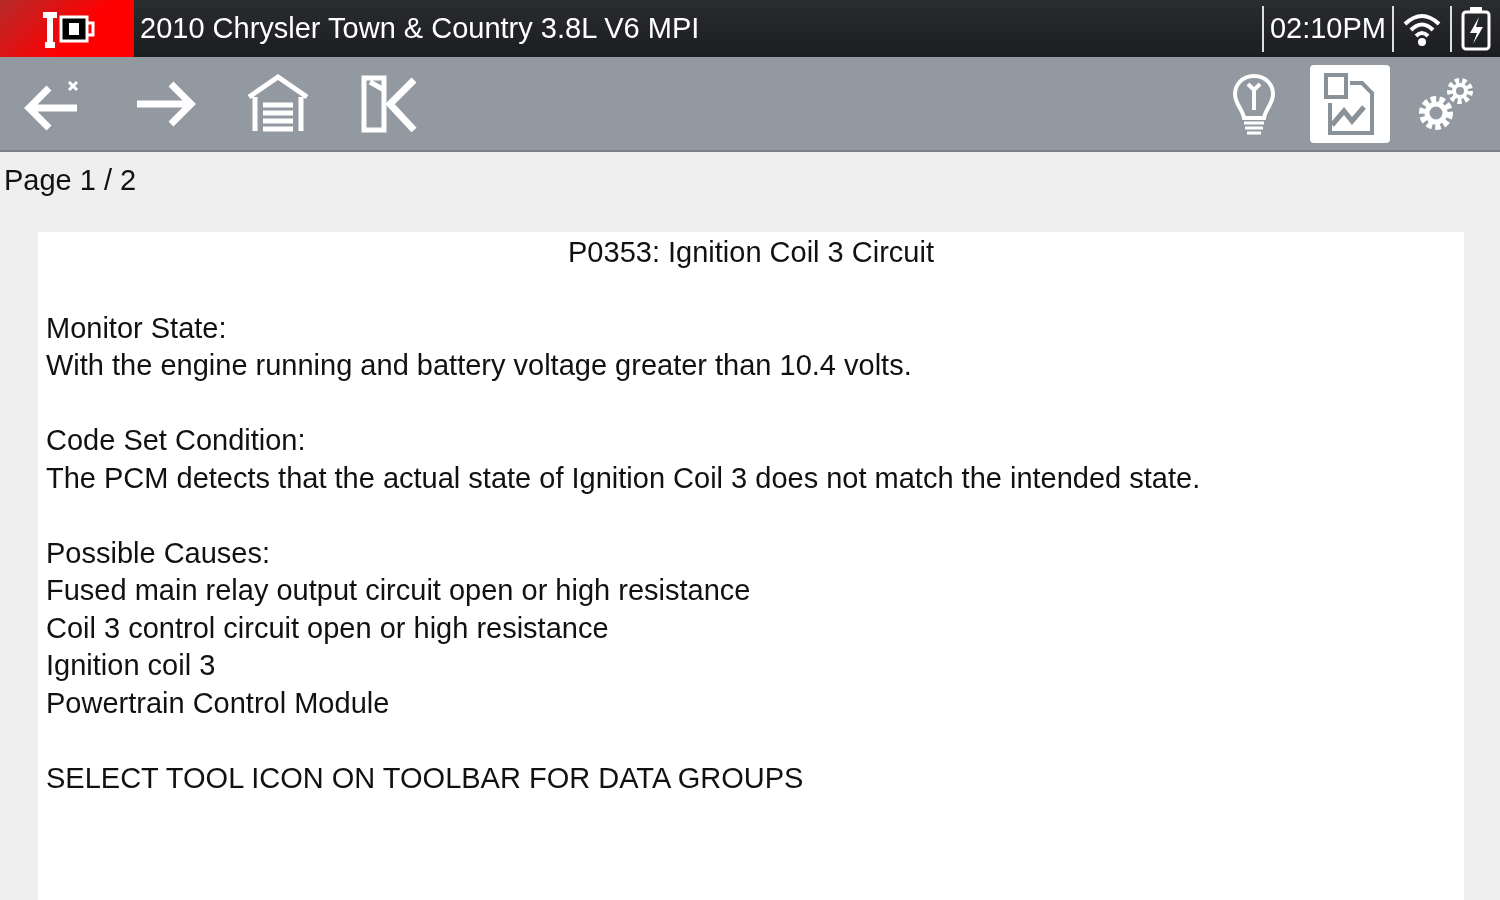  Describe the element at coordinates (159, 553) in the screenshot. I see `section-heading: Possible Causes:` at that location.